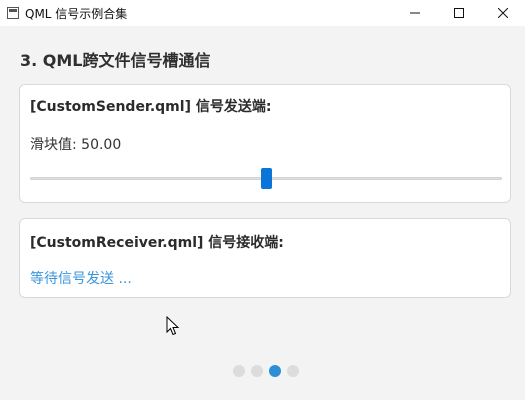  I want to click on slider-handle, so click(266, 178).